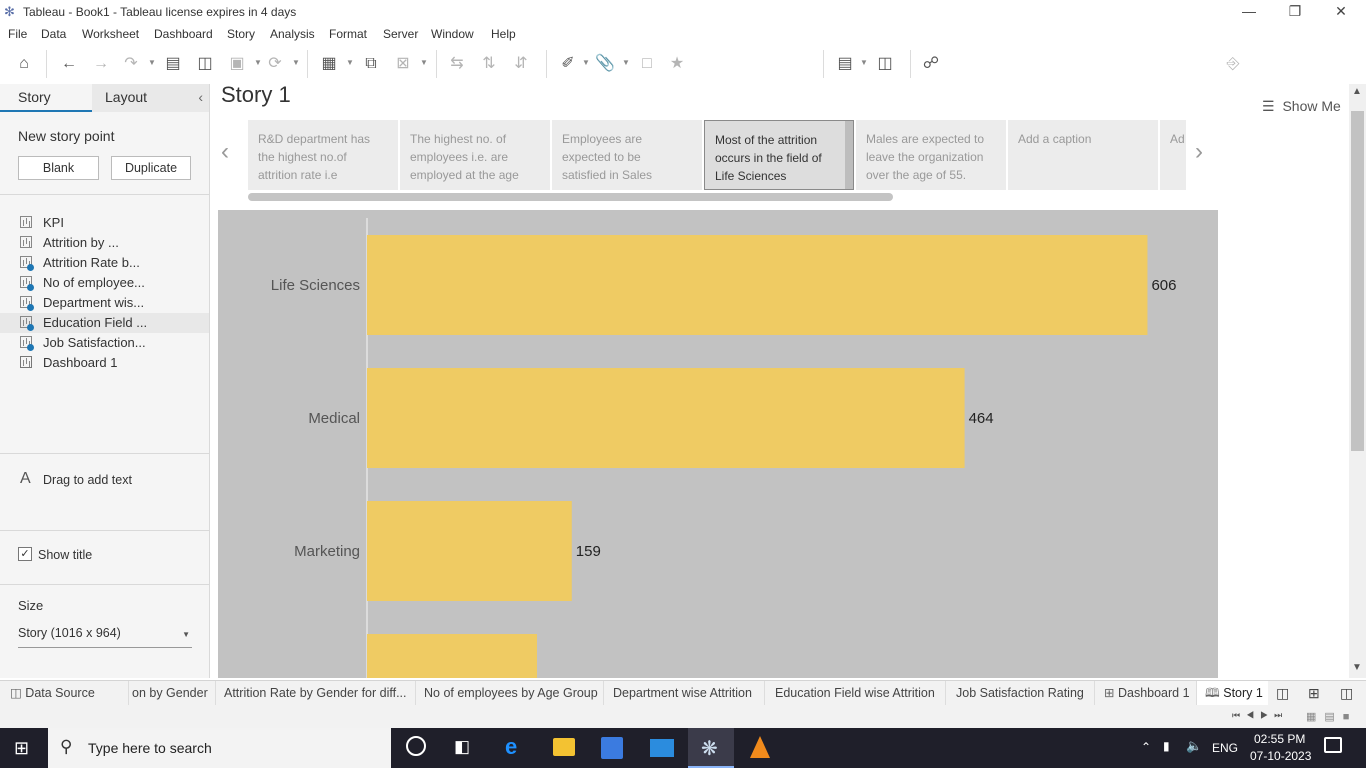 This screenshot has width=1366, height=768. Describe the element at coordinates (1318, 693) in the screenshot. I see `new-dashboard-tab-icon: ⊞` at that location.